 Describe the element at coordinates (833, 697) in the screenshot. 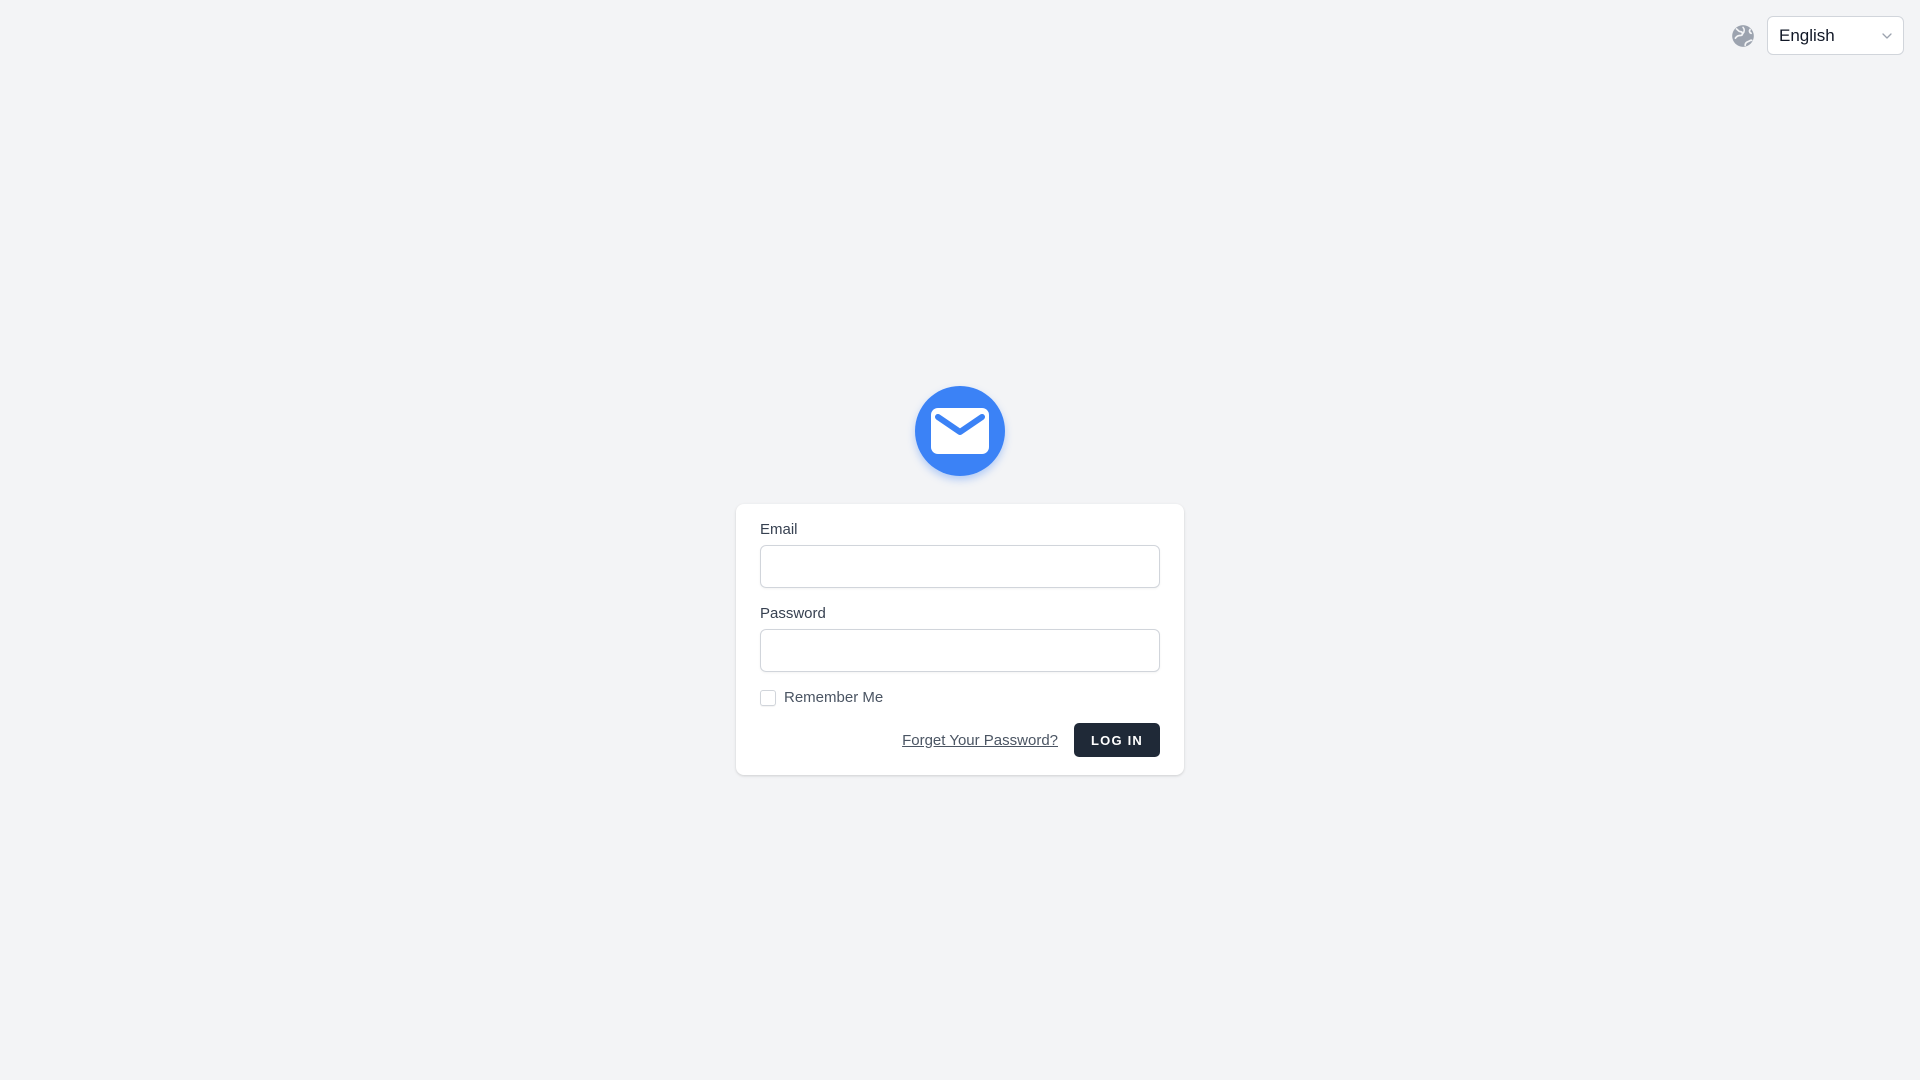

I see `remember-me-label: Remember Me` at that location.